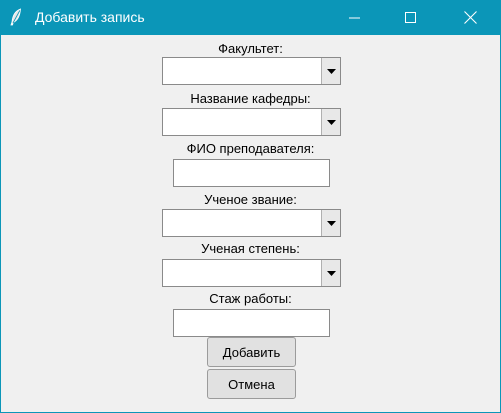  Describe the element at coordinates (251, 122) in the screenshot. I see `department-combobox` at that location.